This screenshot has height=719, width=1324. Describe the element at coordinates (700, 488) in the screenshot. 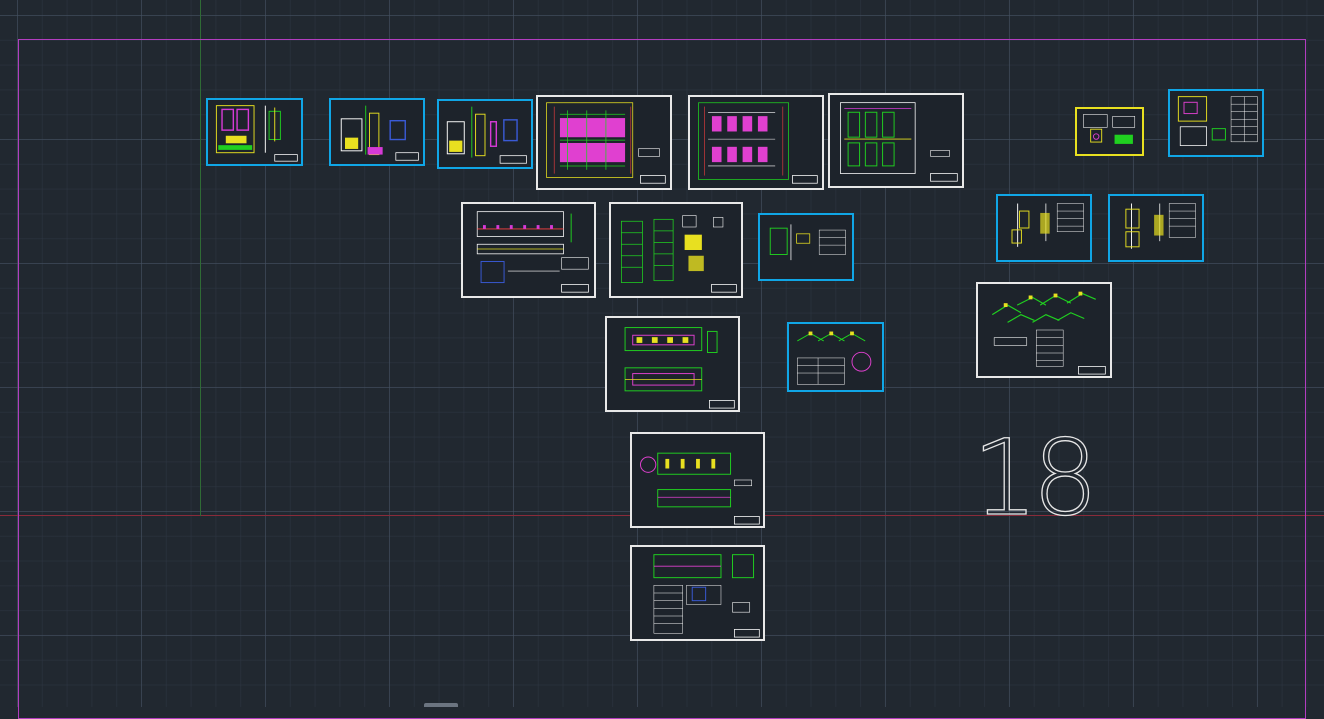

I see `sheet-17-linework` at that location.